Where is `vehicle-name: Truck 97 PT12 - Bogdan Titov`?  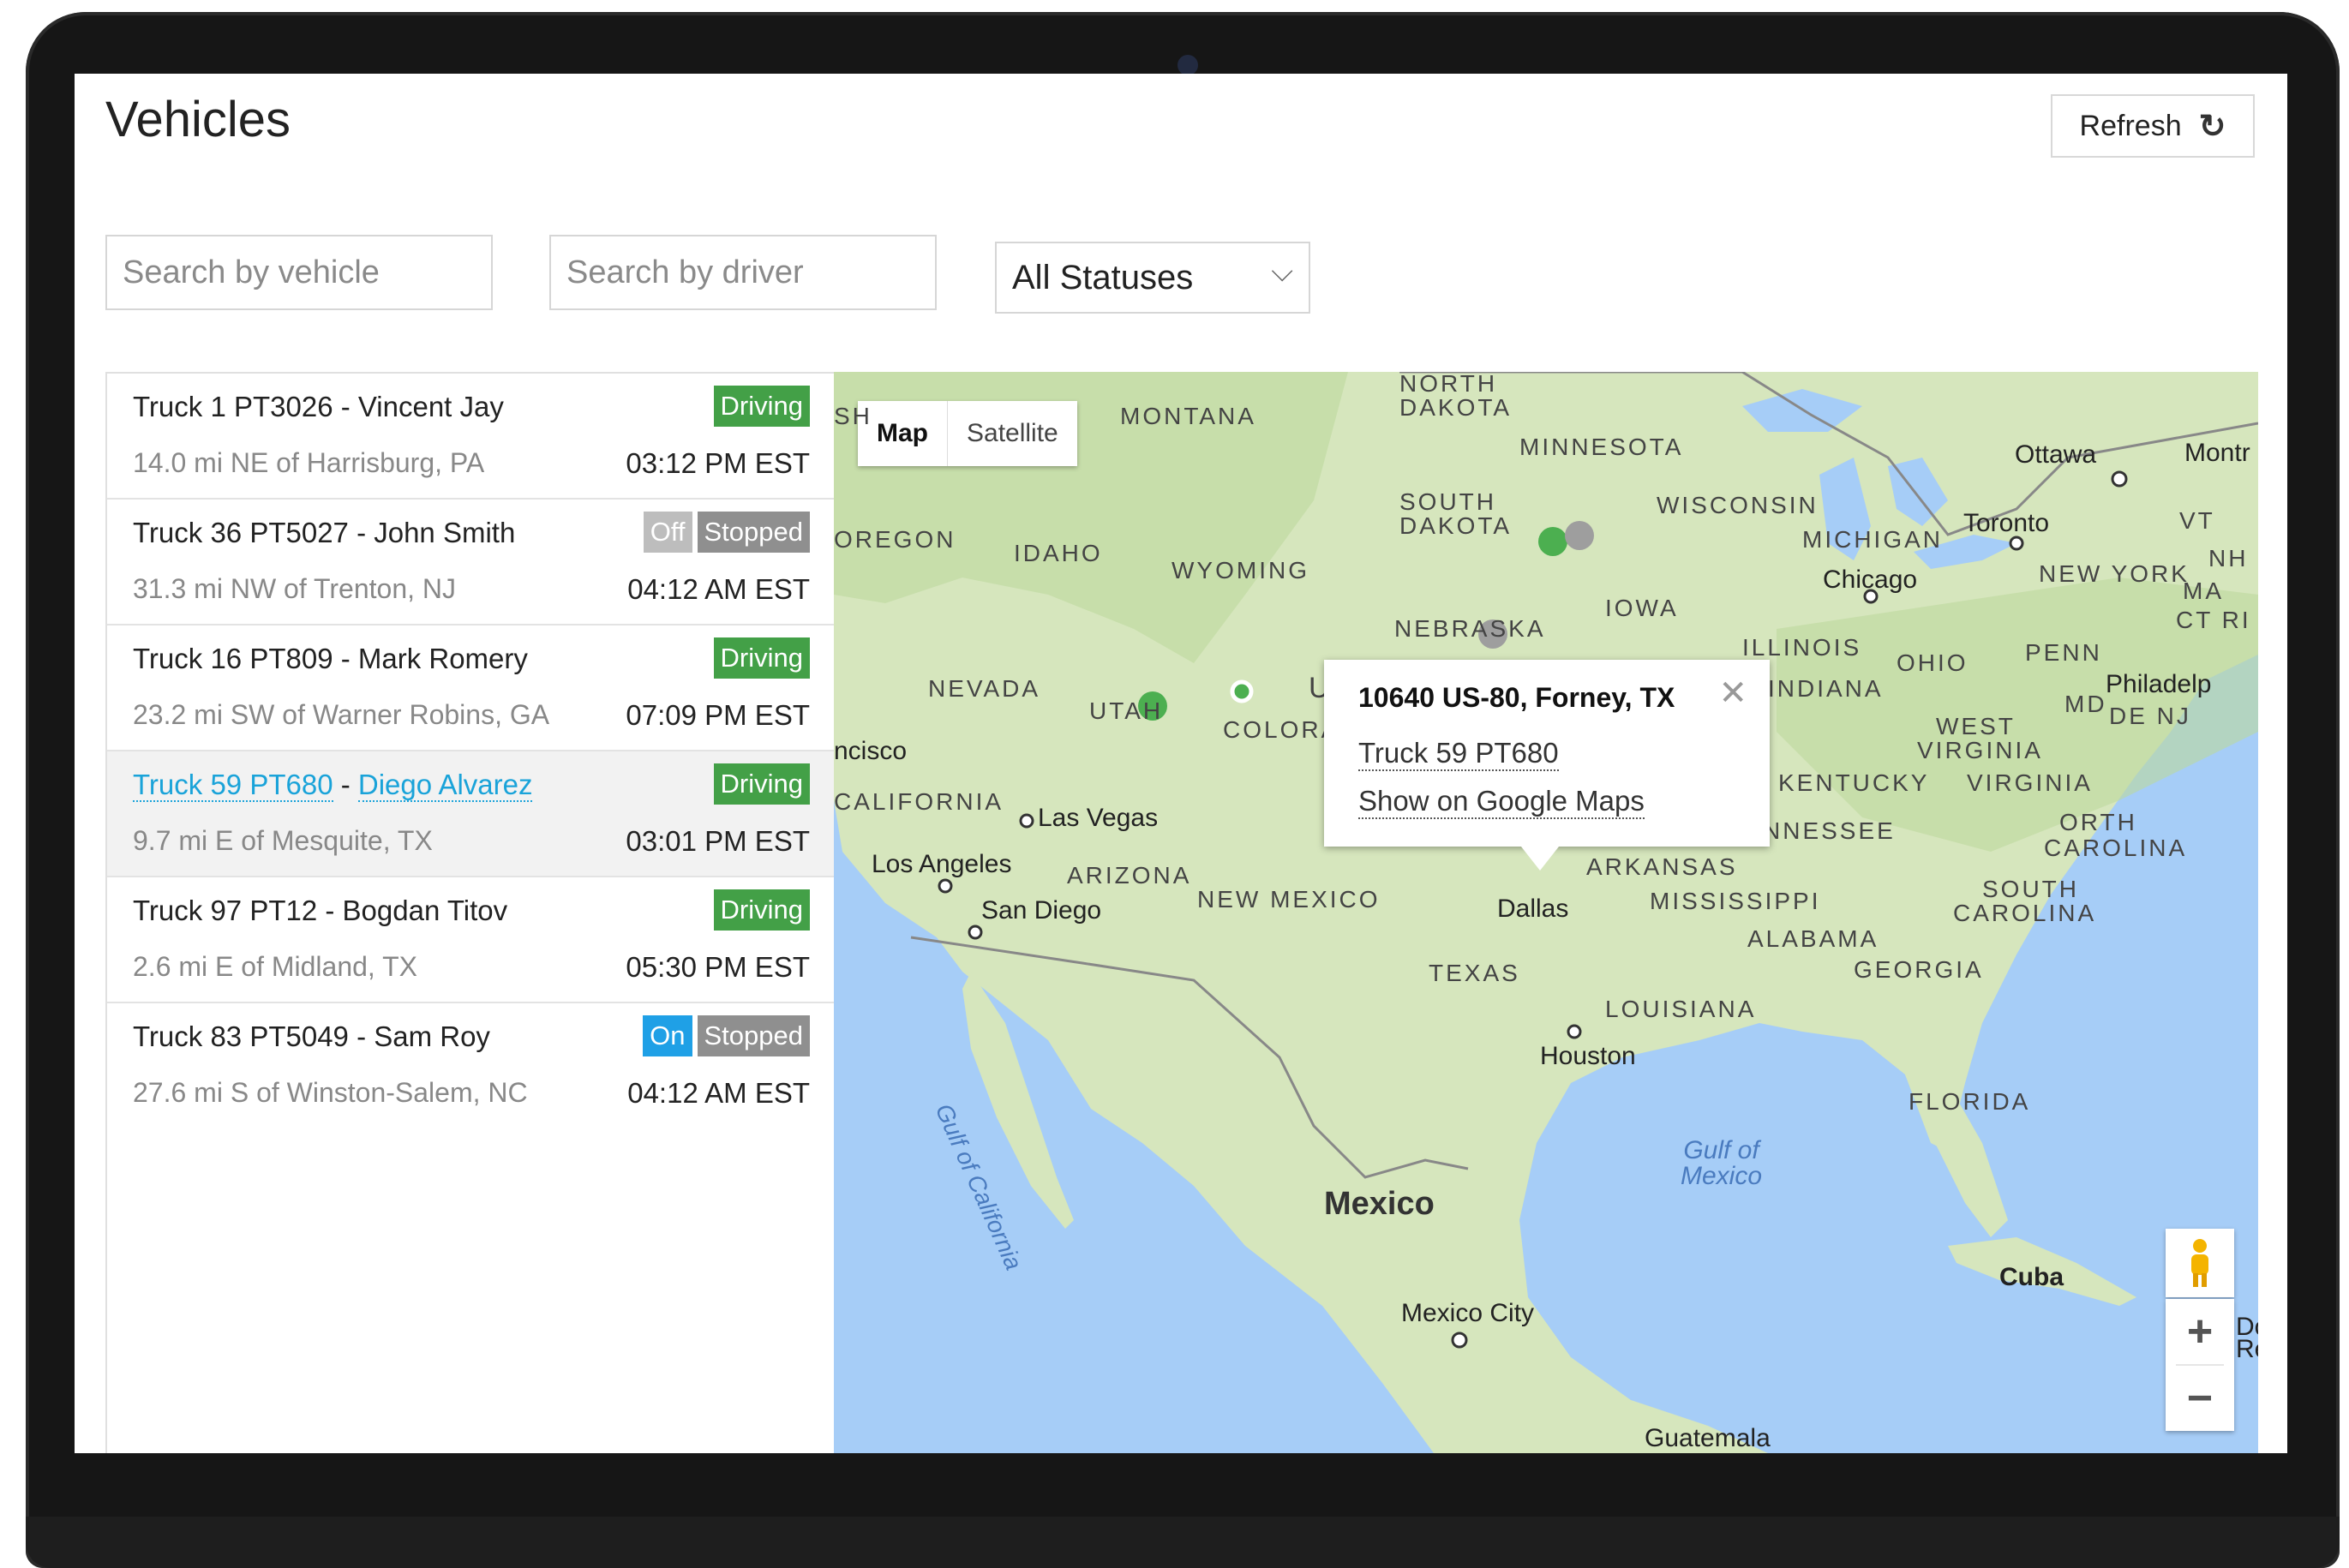 vehicle-name: Truck 97 PT12 - Bogdan Titov is located at coordinates (320, 911).